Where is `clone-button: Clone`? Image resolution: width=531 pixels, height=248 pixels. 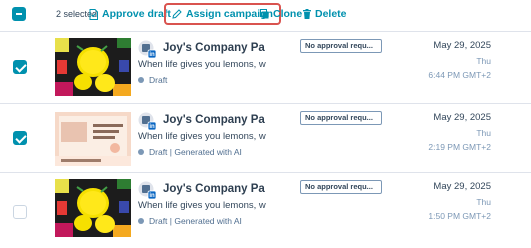 clone-button: Clone is located at coordinates (281, 14).